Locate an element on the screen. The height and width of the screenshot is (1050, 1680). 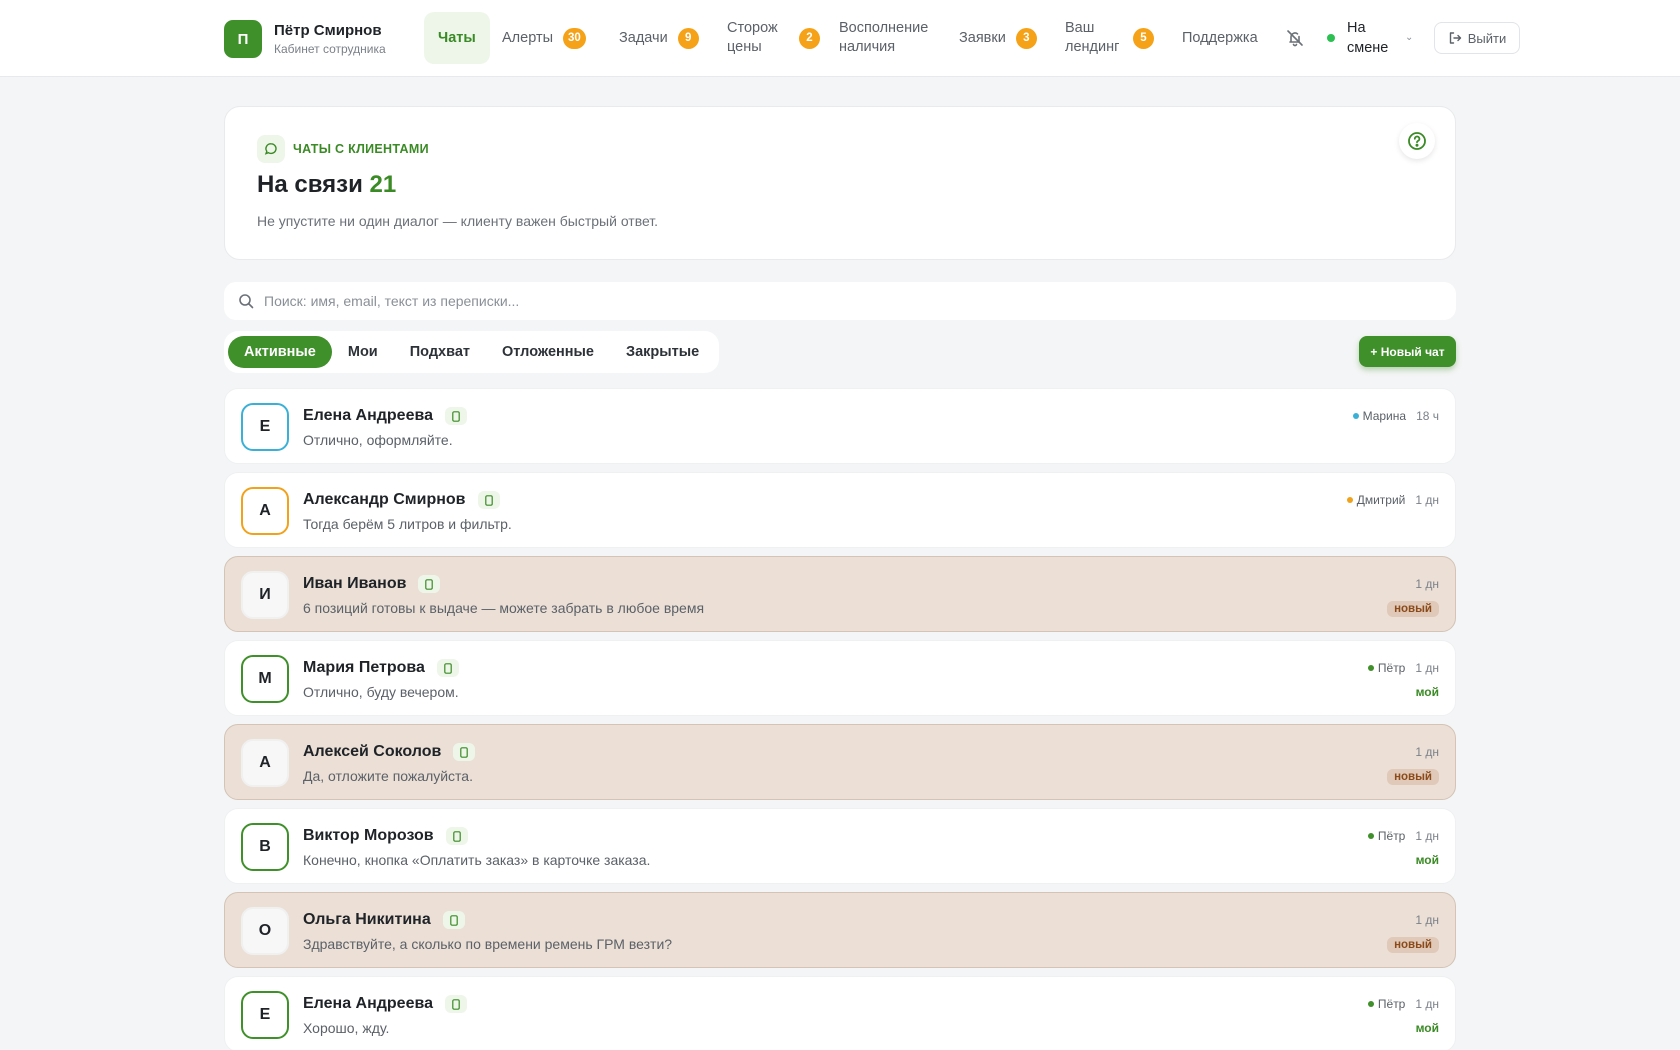
logout-button: Выйти is located at coordinates (1477, 38).